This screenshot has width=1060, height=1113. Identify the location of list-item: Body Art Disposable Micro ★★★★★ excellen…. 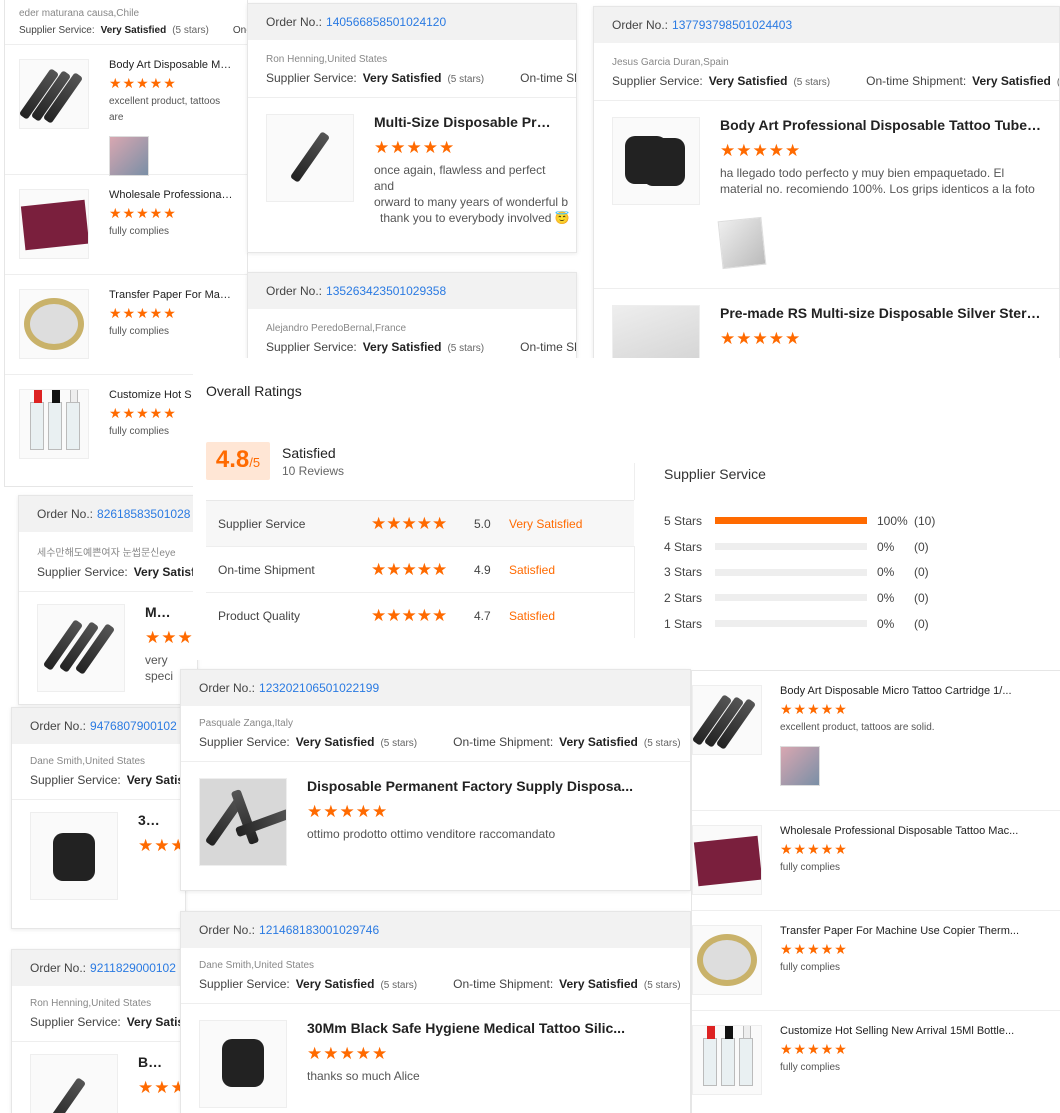
(126, 110).